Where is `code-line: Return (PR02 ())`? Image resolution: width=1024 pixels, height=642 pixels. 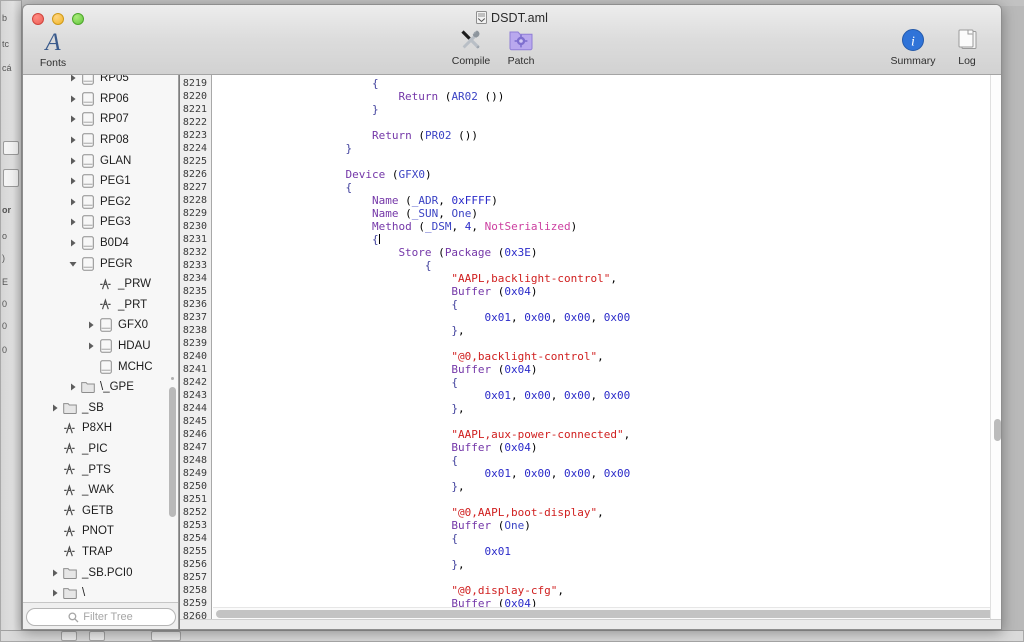 code-line: Return (PR02 ()) is located at coordinates (424, 135).